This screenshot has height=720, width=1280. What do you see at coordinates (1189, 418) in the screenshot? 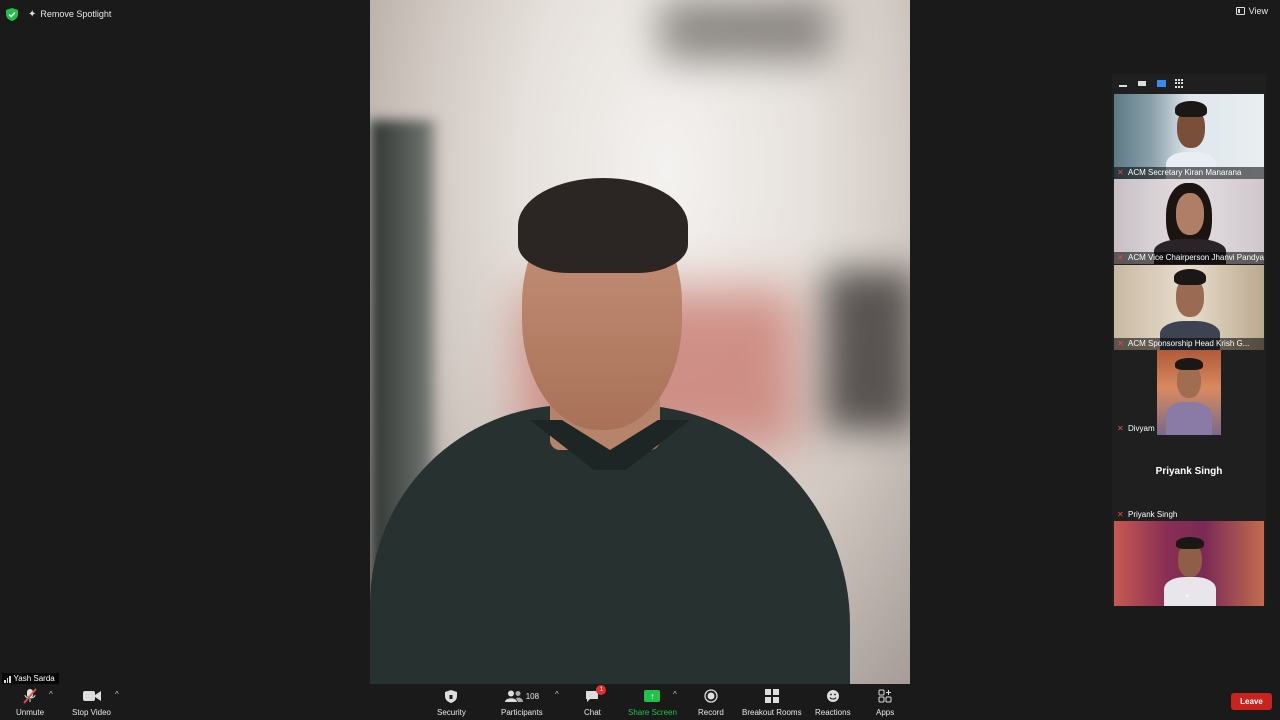
I see `participant-torso` at bounding box center [1189, 418].